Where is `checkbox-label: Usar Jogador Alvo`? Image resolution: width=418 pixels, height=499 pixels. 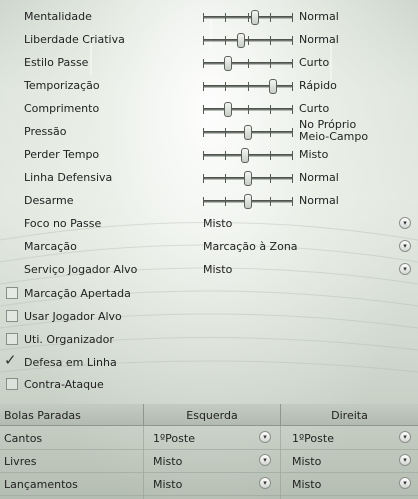 checkbox-label: Usar Jogador Alvo is located at coordinates (73, 316).